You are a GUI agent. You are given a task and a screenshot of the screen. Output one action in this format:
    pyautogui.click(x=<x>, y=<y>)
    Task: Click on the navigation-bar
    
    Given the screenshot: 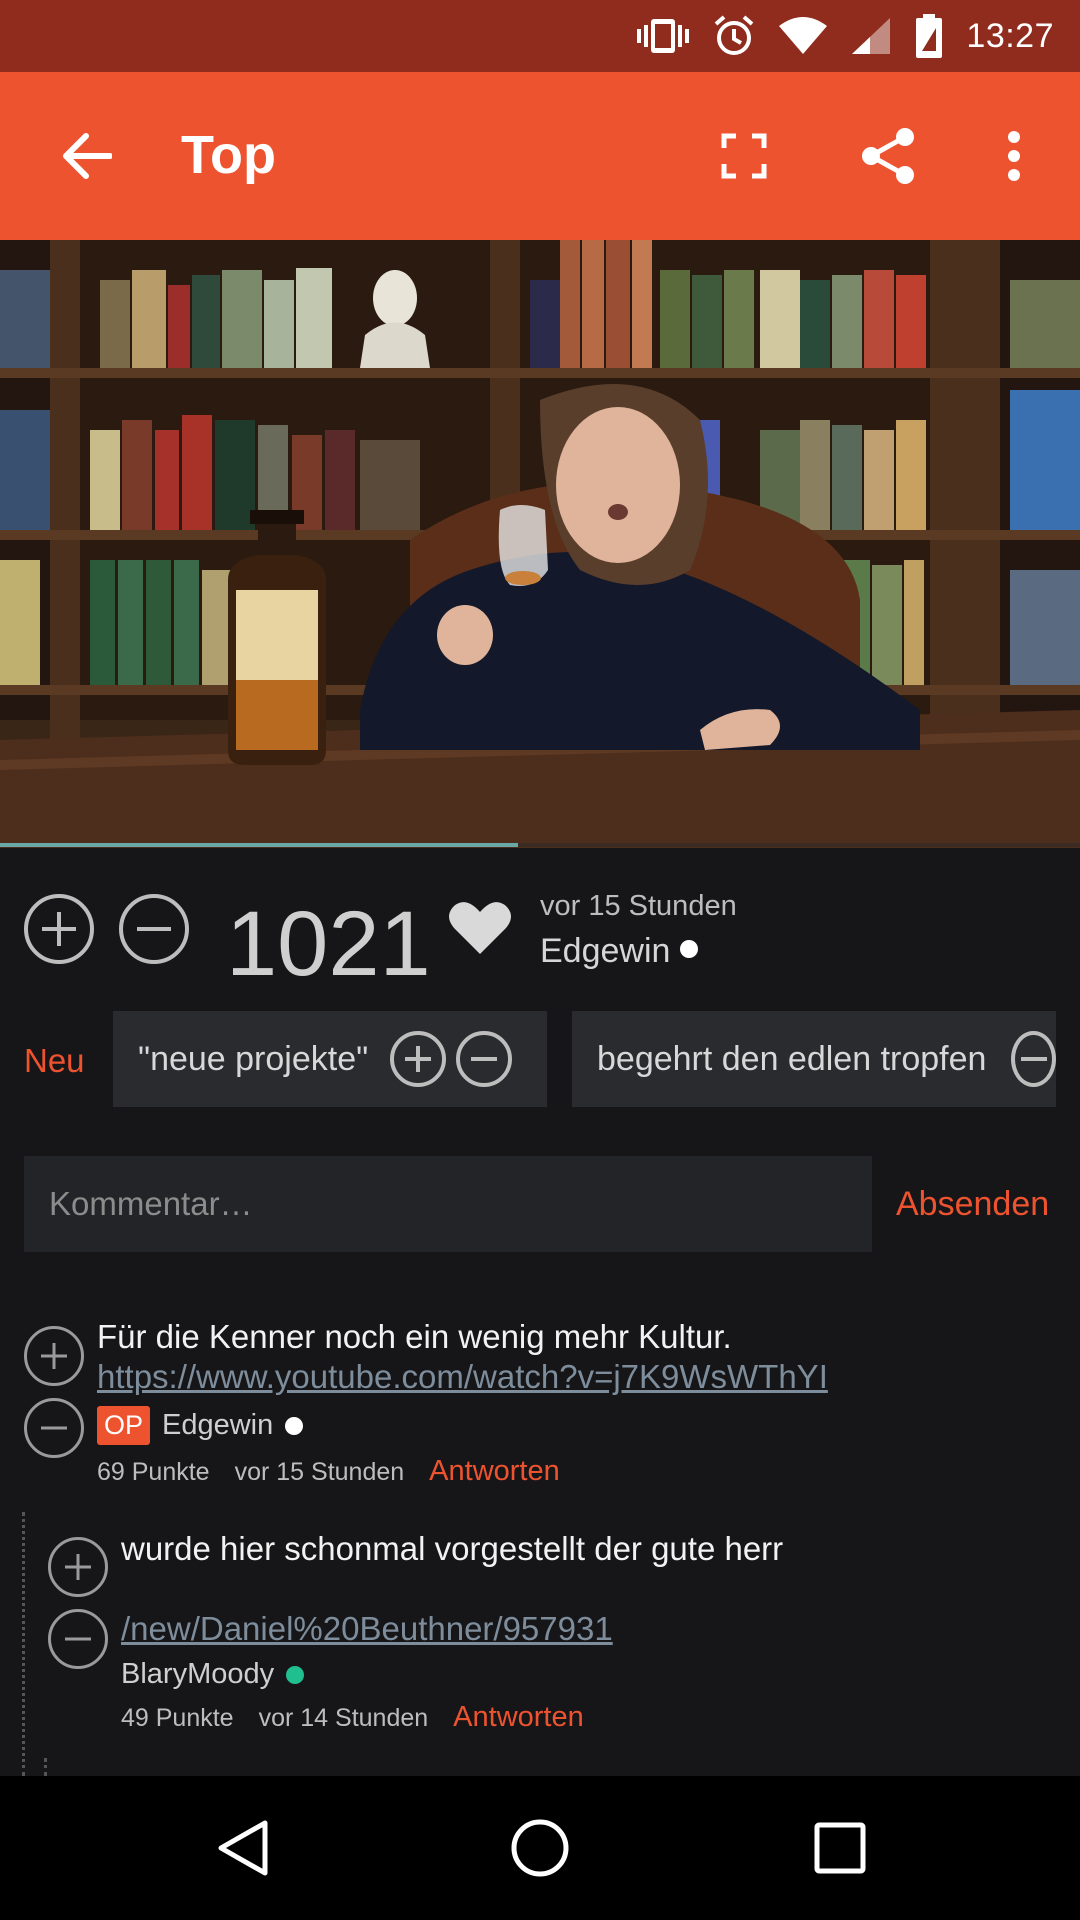 What is the action you would take?
    pyautogui.click(x=540, y=1848)
    